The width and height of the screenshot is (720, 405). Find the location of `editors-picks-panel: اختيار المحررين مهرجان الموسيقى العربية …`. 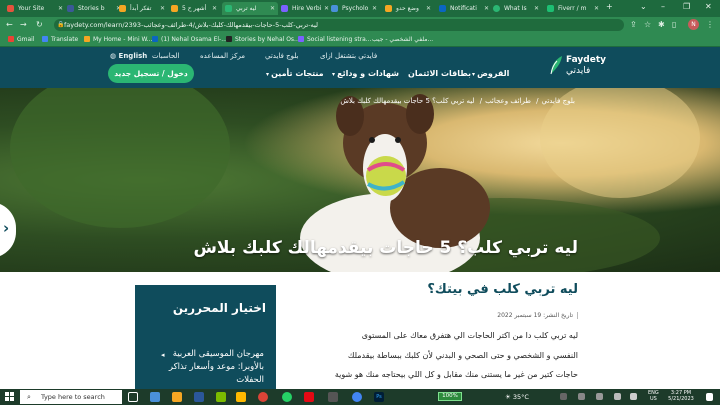

editors-picks-panel: اختيار المحررين مهرجان الموسيقى العربية … is located at coordinates (205, 337).